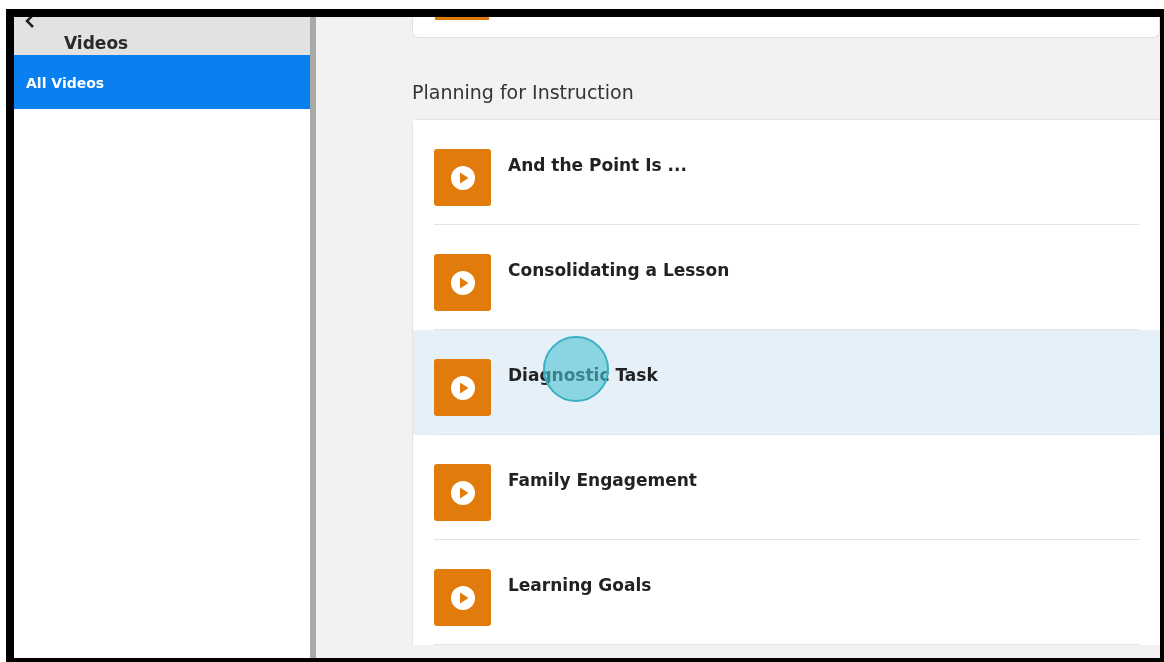 The image size is (1164, 662). Describe the element at coordinates (96, 43) in the screenshot. I see `sidebar-title: Videos` at that location.